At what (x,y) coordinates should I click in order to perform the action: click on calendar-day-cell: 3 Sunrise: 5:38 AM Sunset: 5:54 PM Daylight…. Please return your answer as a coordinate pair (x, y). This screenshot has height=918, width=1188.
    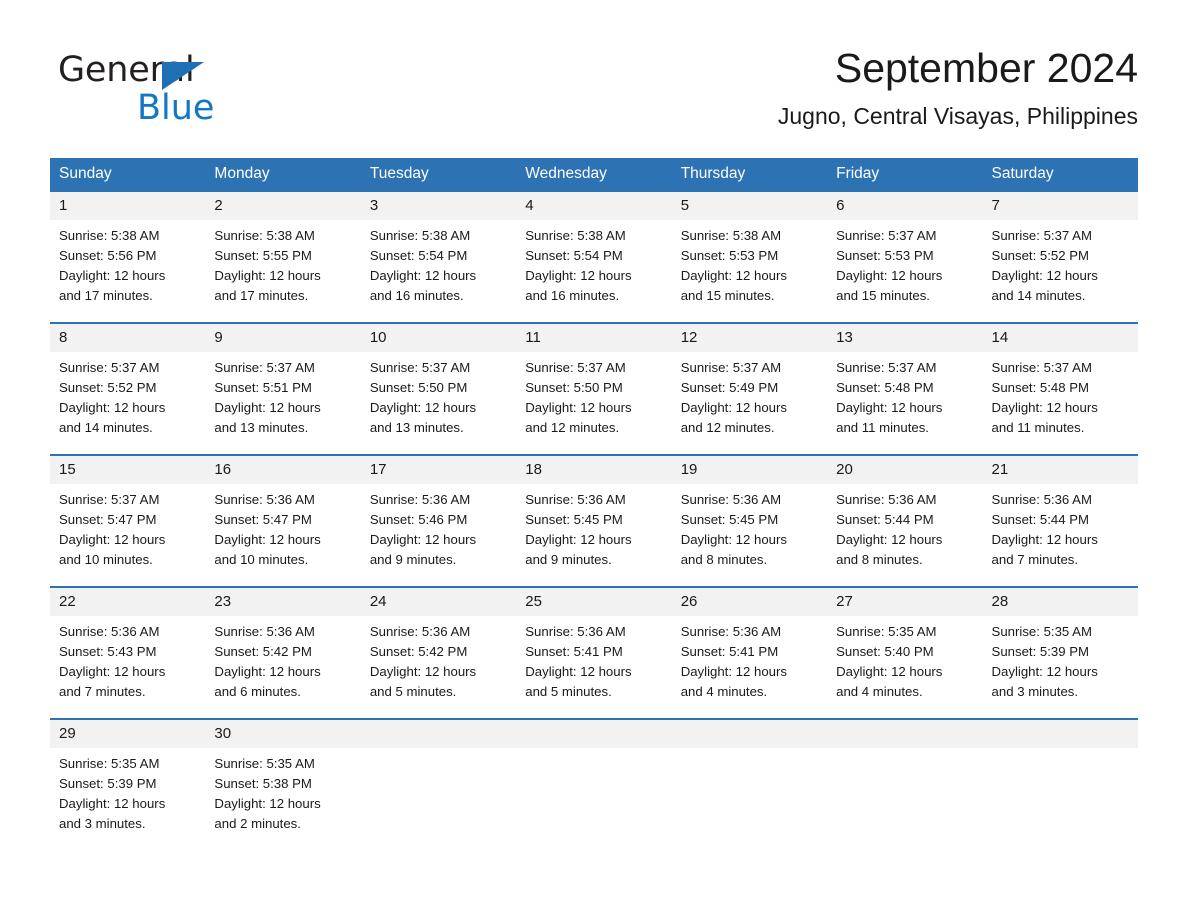
    Looking at the image, I should click on (438, 256).